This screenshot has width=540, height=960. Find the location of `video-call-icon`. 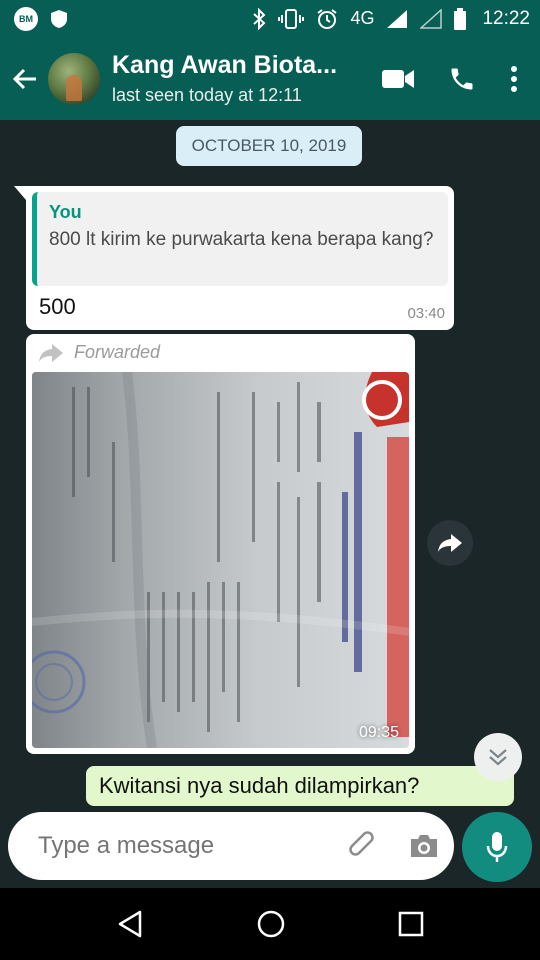

video-call-icon is located at coordinates (398, 79).